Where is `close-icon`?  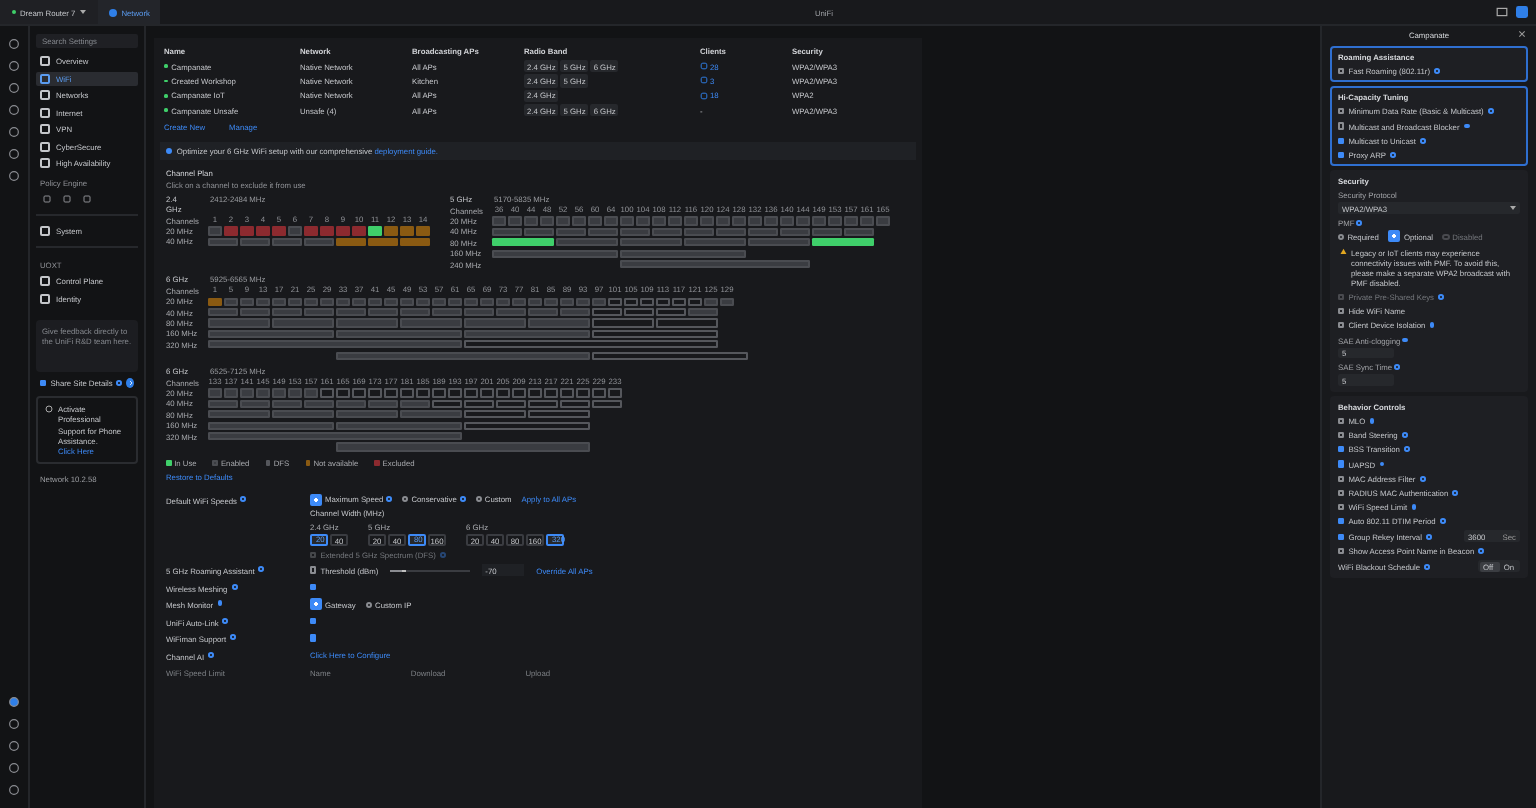 close-icon is located at coordinates (1522, 34).